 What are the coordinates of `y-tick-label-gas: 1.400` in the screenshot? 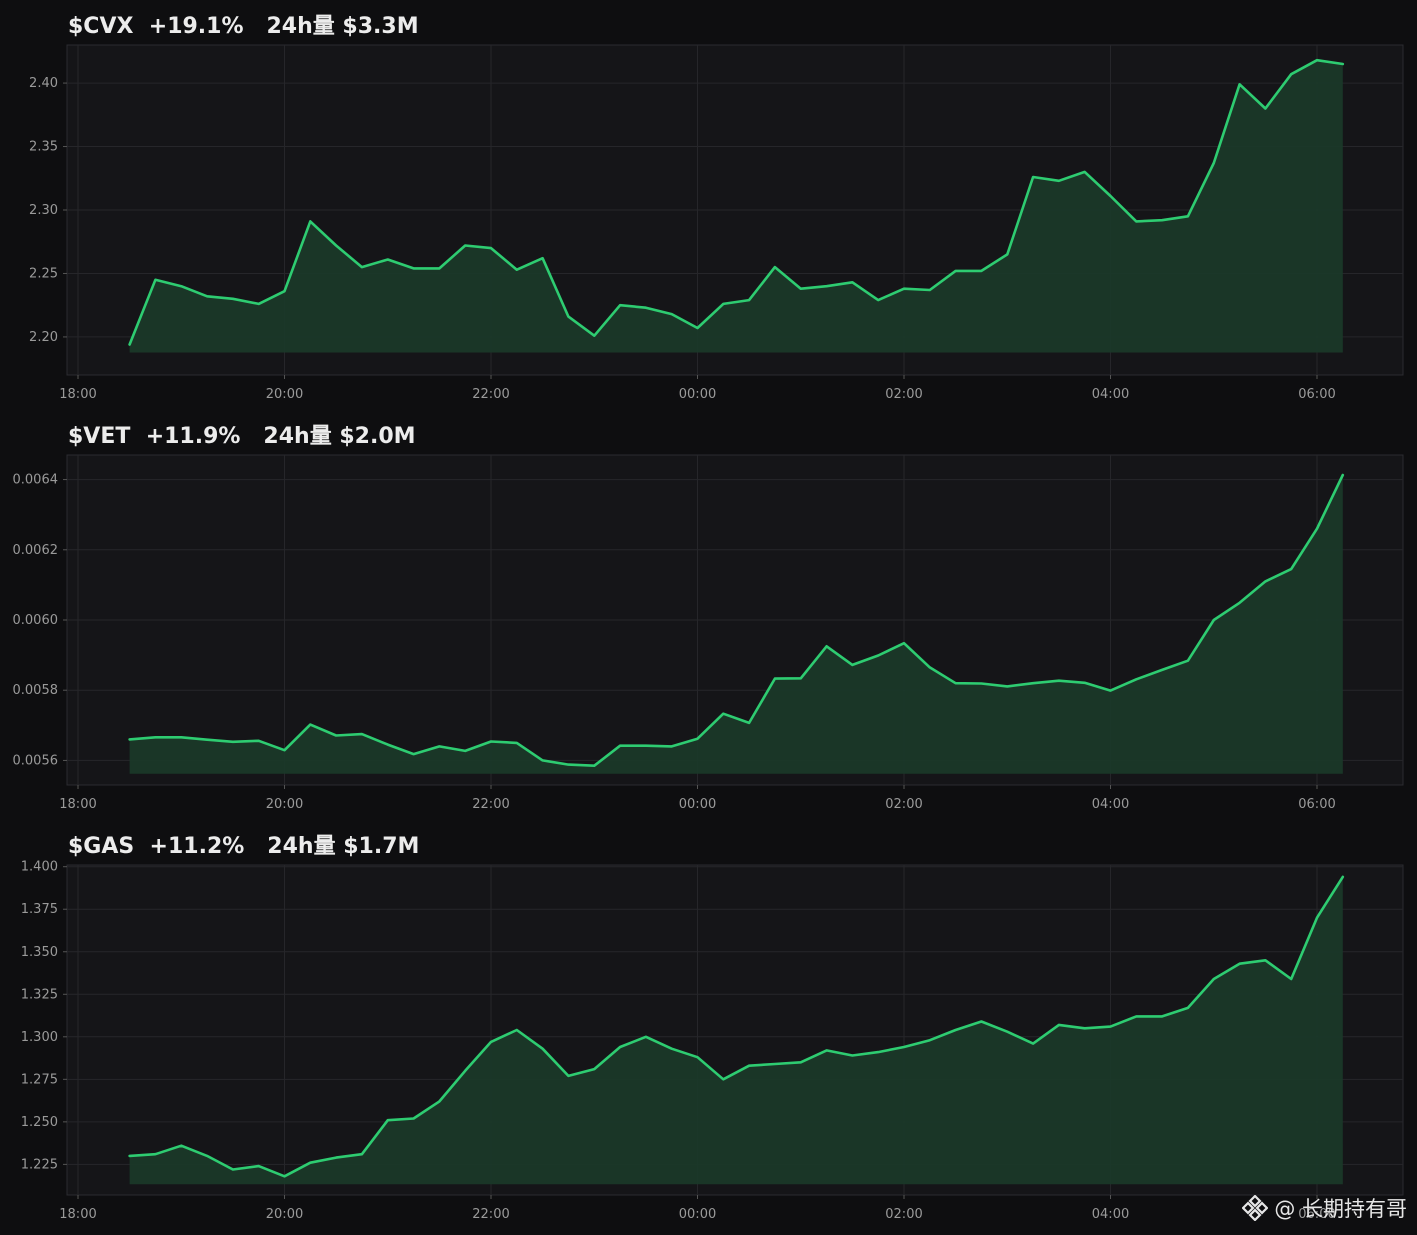 It's located at (39, 867).